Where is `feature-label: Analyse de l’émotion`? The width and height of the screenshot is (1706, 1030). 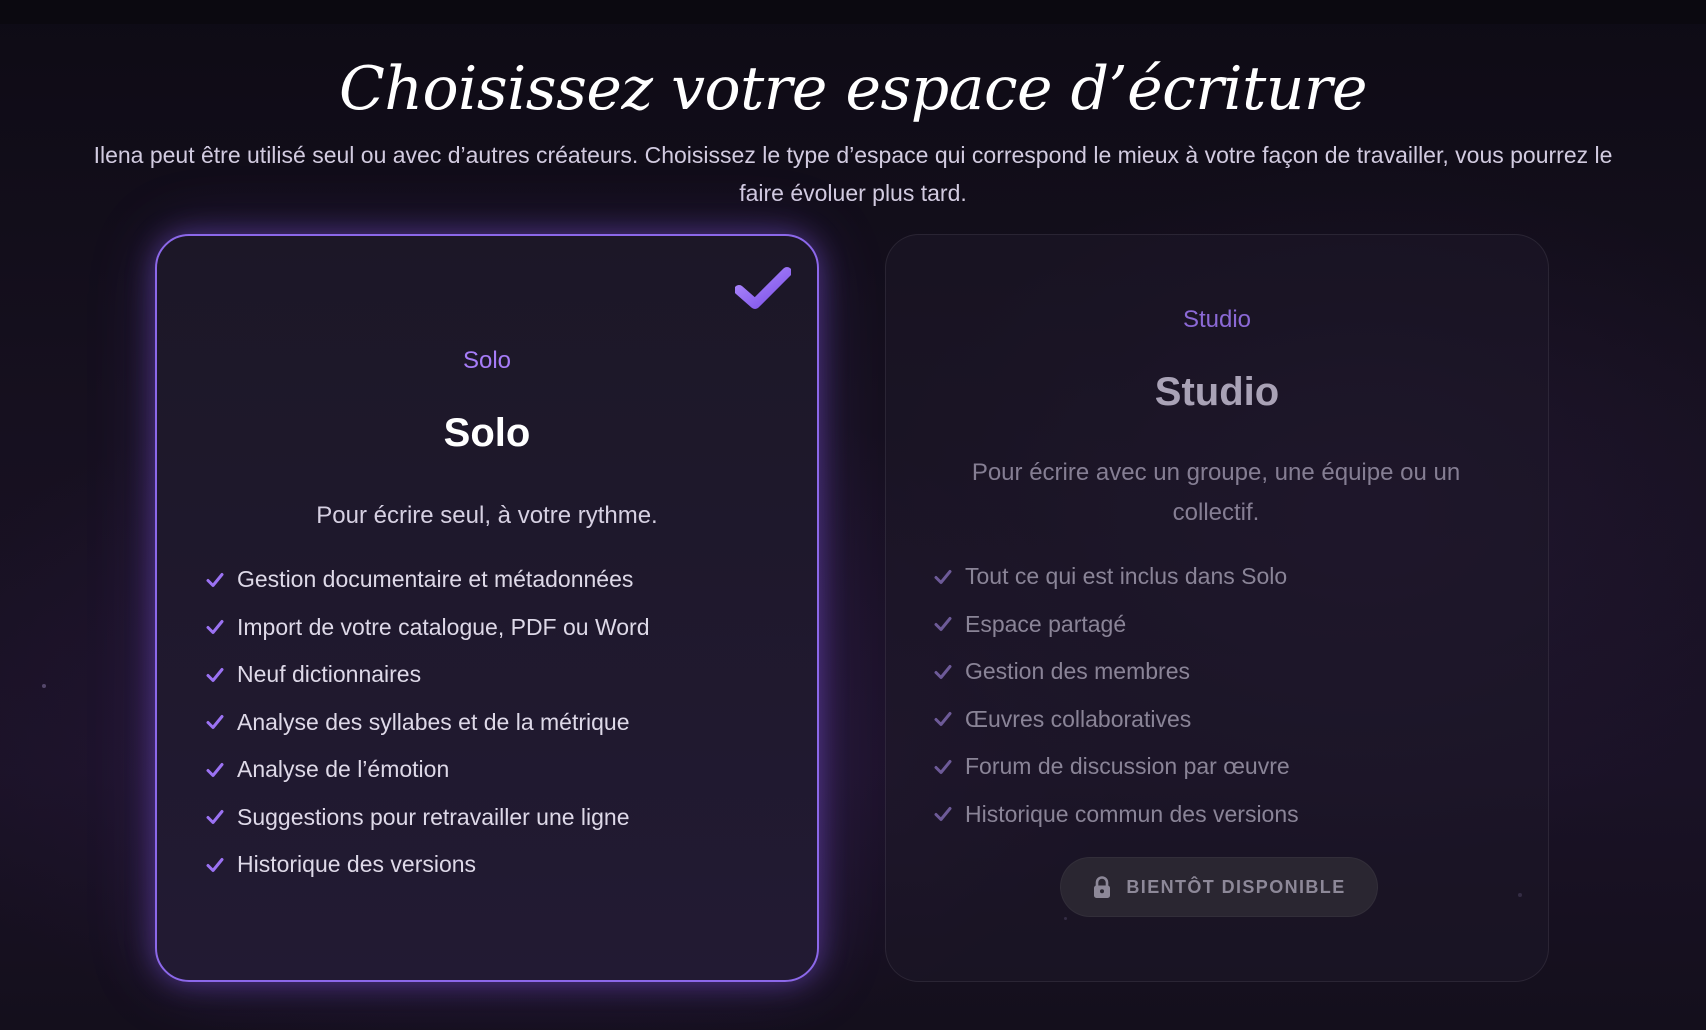
feature-label: Analyse de l’émotion is located at coordinates (343, 769).